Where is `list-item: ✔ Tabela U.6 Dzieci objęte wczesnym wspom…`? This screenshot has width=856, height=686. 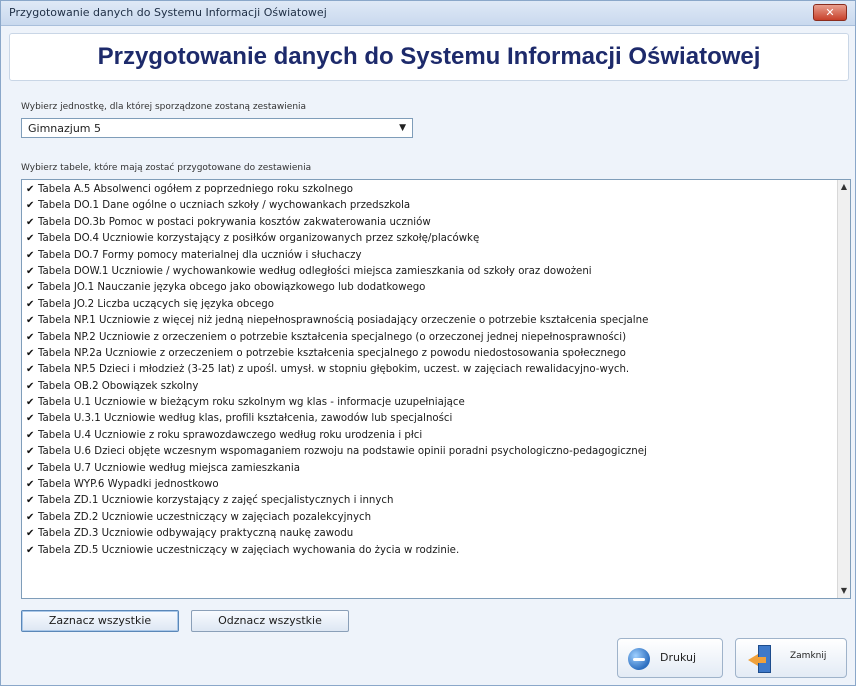 list-item: ✔ Tabela U.6 Dzieci objęte wczesnym wspom… is located at coordinates (429, 452).